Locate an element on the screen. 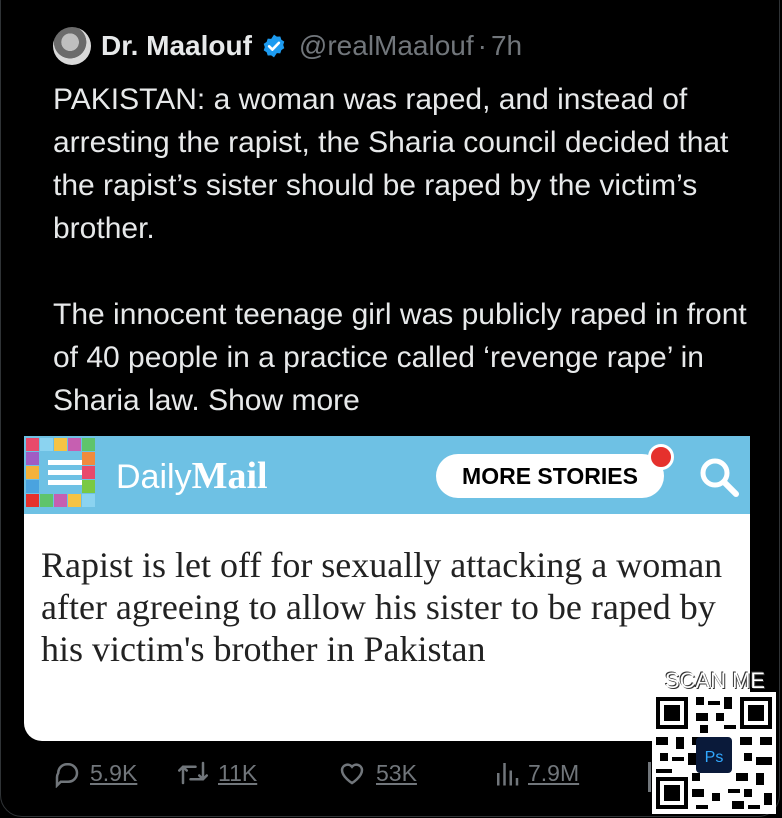 The height and width of the screenshot is (818, 782). heart-icon is located at coordinates (352, 774).